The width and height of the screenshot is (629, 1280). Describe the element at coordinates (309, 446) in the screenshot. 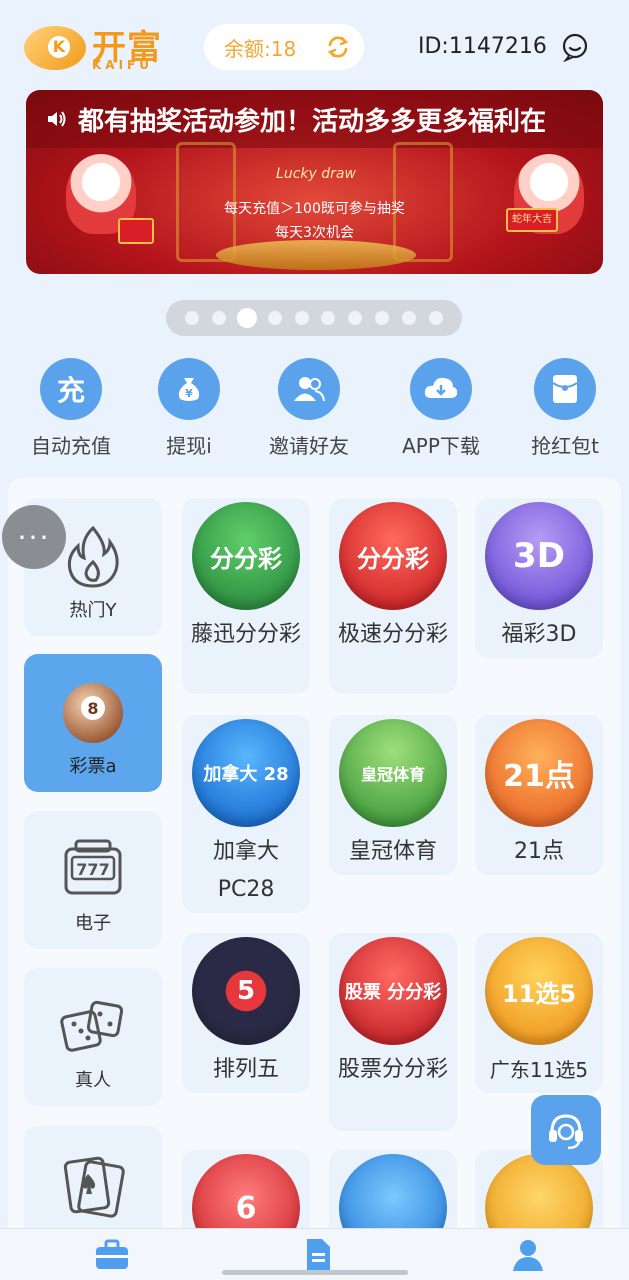

I see `quick-action-label: 邀请好友` at that location.